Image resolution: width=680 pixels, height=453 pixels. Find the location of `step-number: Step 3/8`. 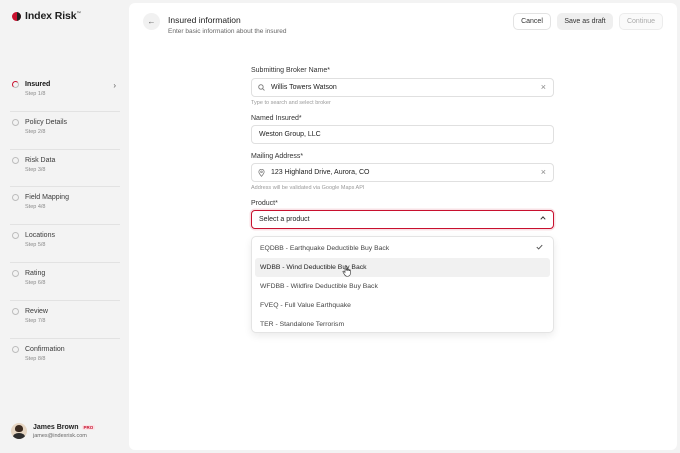

step-number: Step 3/8 is located at coordinates (35, 169).